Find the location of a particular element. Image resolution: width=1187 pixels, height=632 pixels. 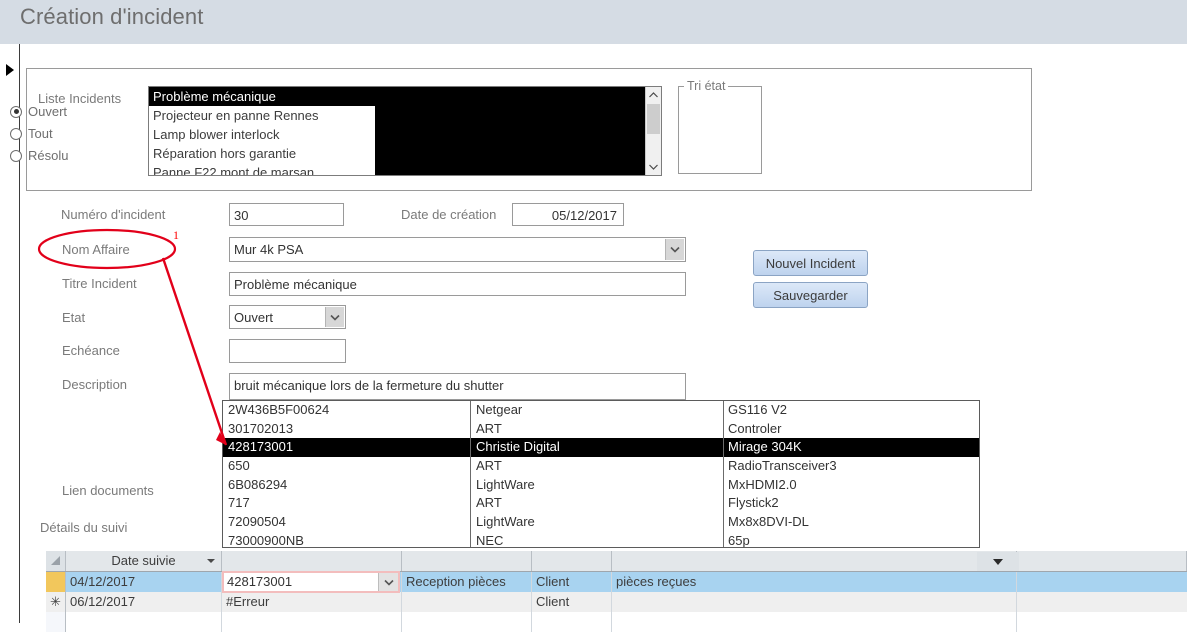

column-header-extra is located at coordinates (1102, 561).